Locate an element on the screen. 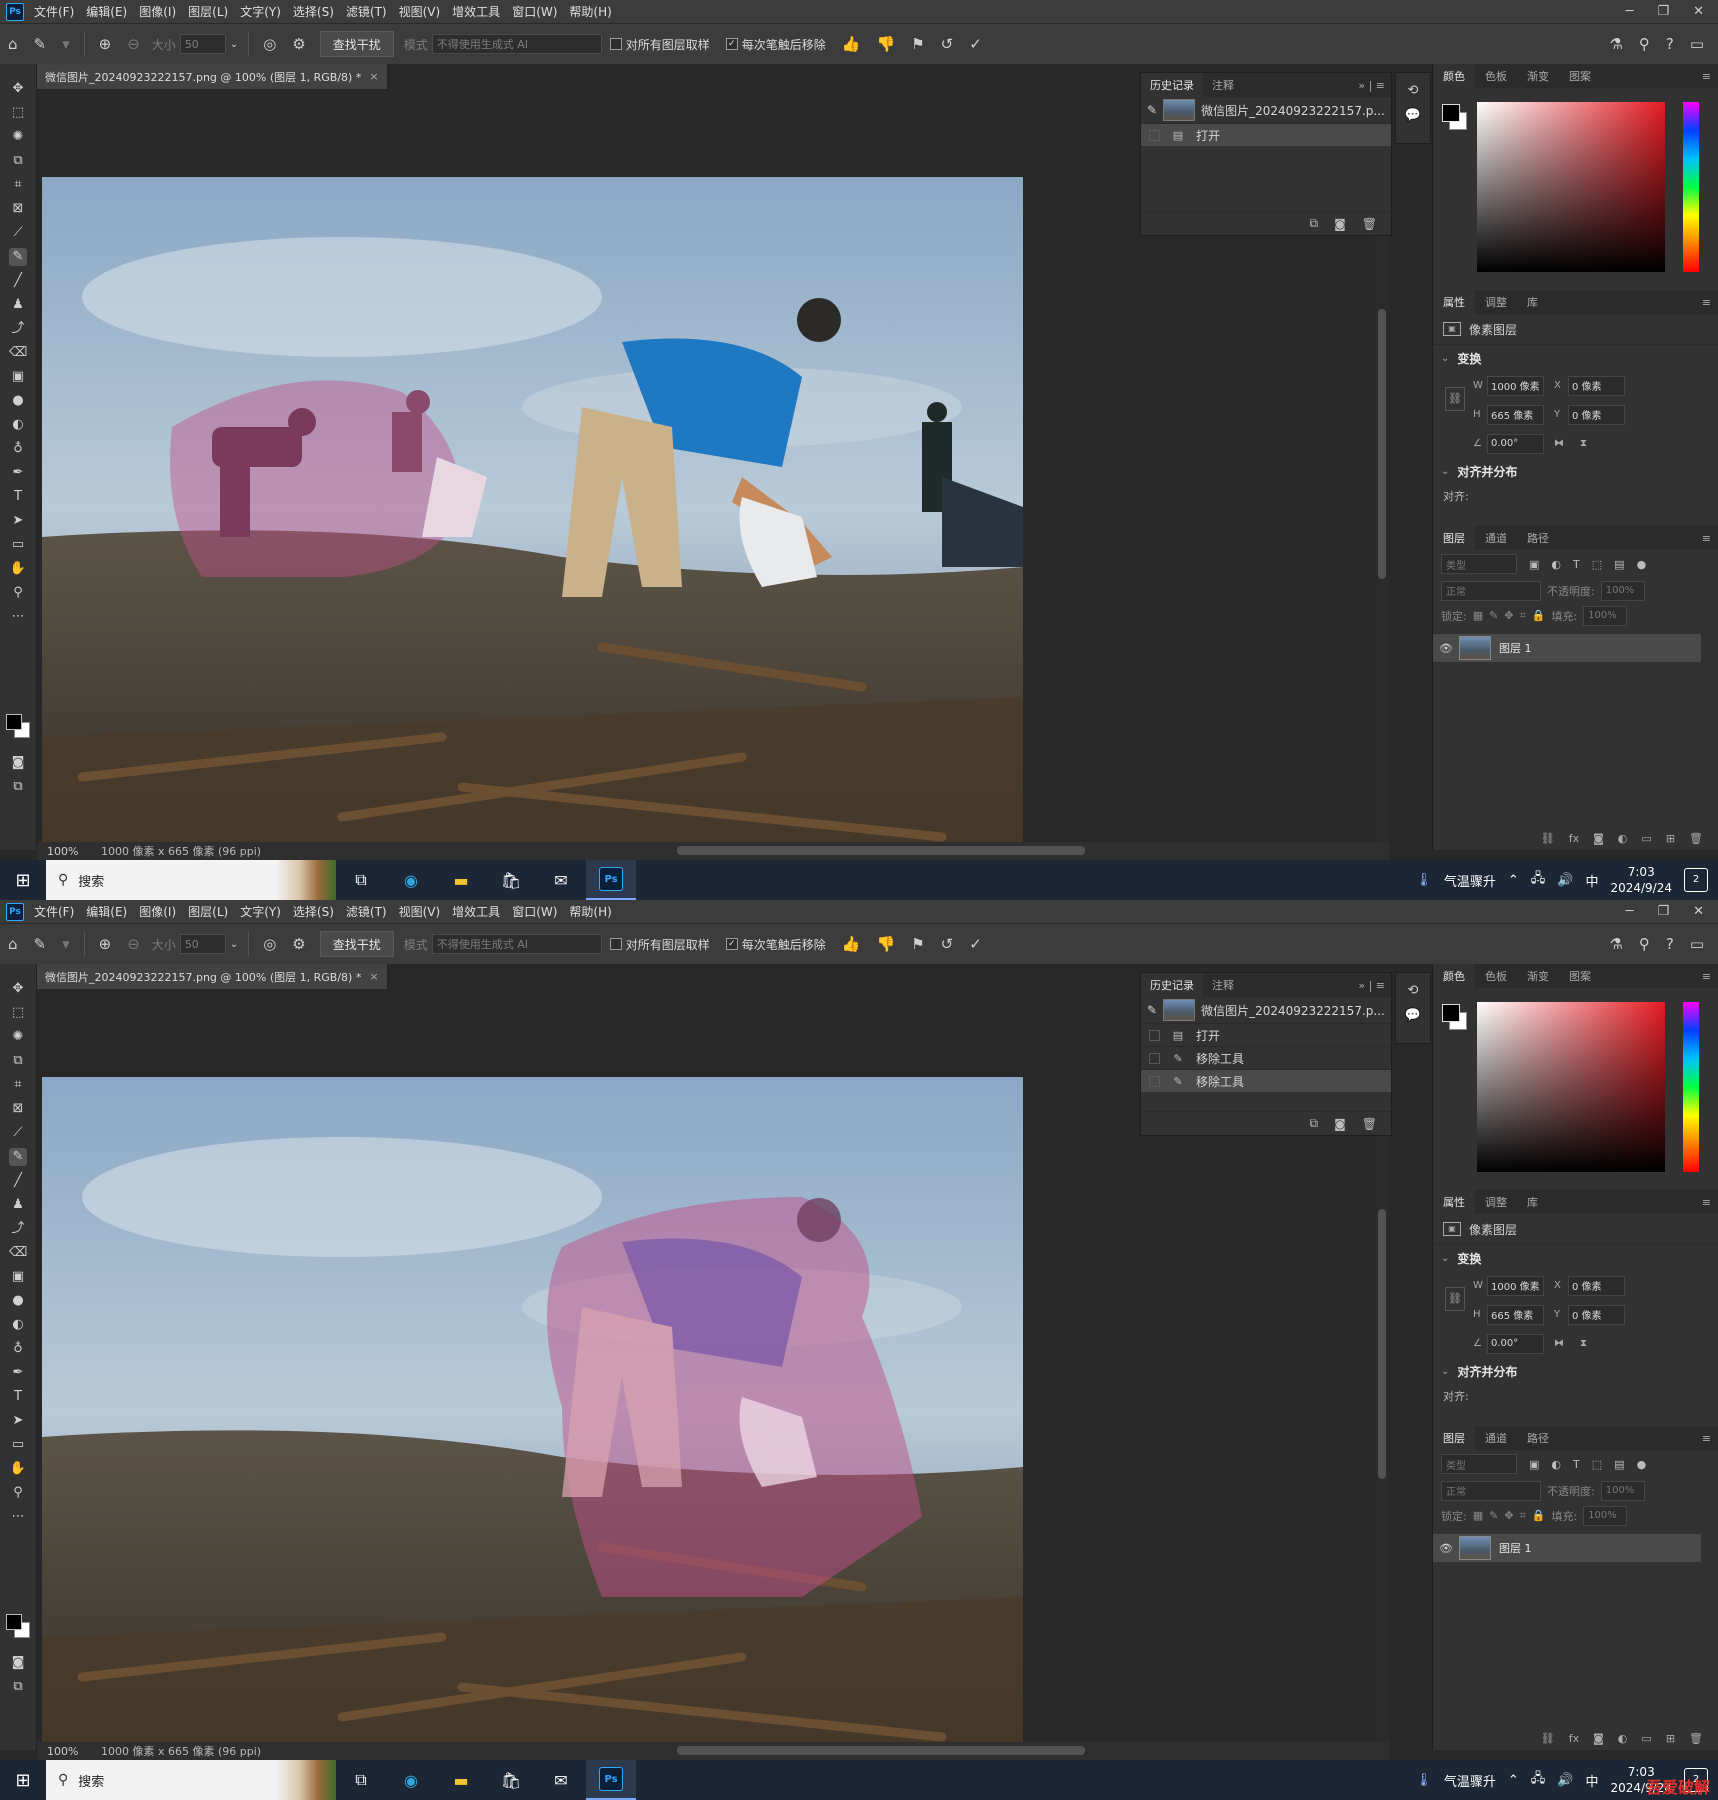  stamp-tool-icon: ♟ is located at coordinates (18, 305).